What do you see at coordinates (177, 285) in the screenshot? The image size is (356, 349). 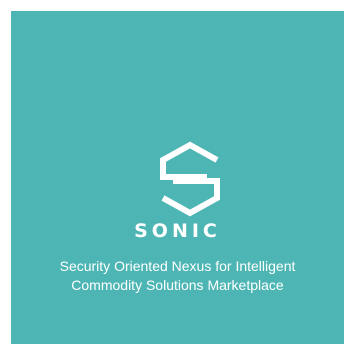 I see `tagline-line-2: Commodity Solutions Marketplace` at bounding box center [177, 285].